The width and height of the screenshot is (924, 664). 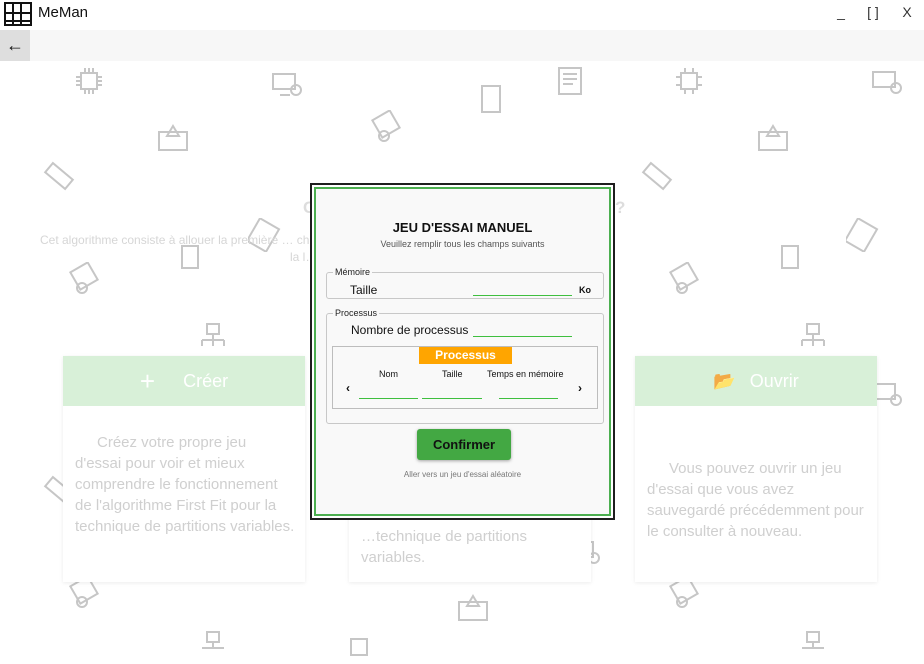 What do you see at coordinates (522, 329) in the screenshot?
I see `process-count-input` at bounding box center [522, 329].